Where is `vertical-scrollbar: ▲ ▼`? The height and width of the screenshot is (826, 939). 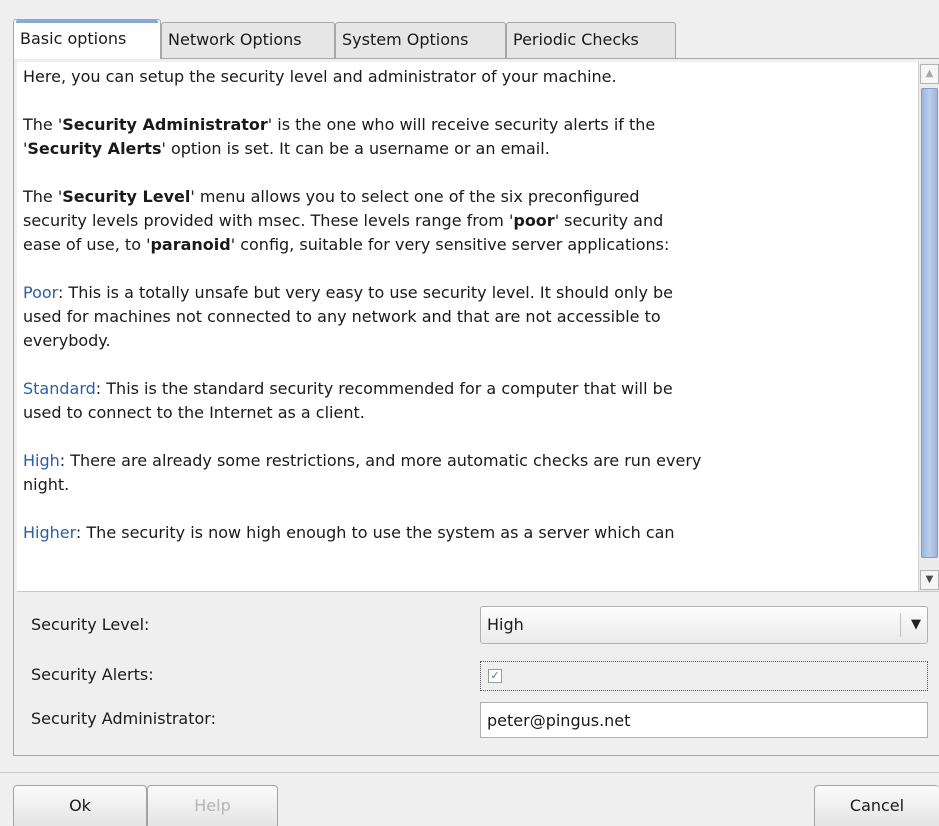
vertical-scrollbar: ▲ ▼ is located at coordinates (928, 326).